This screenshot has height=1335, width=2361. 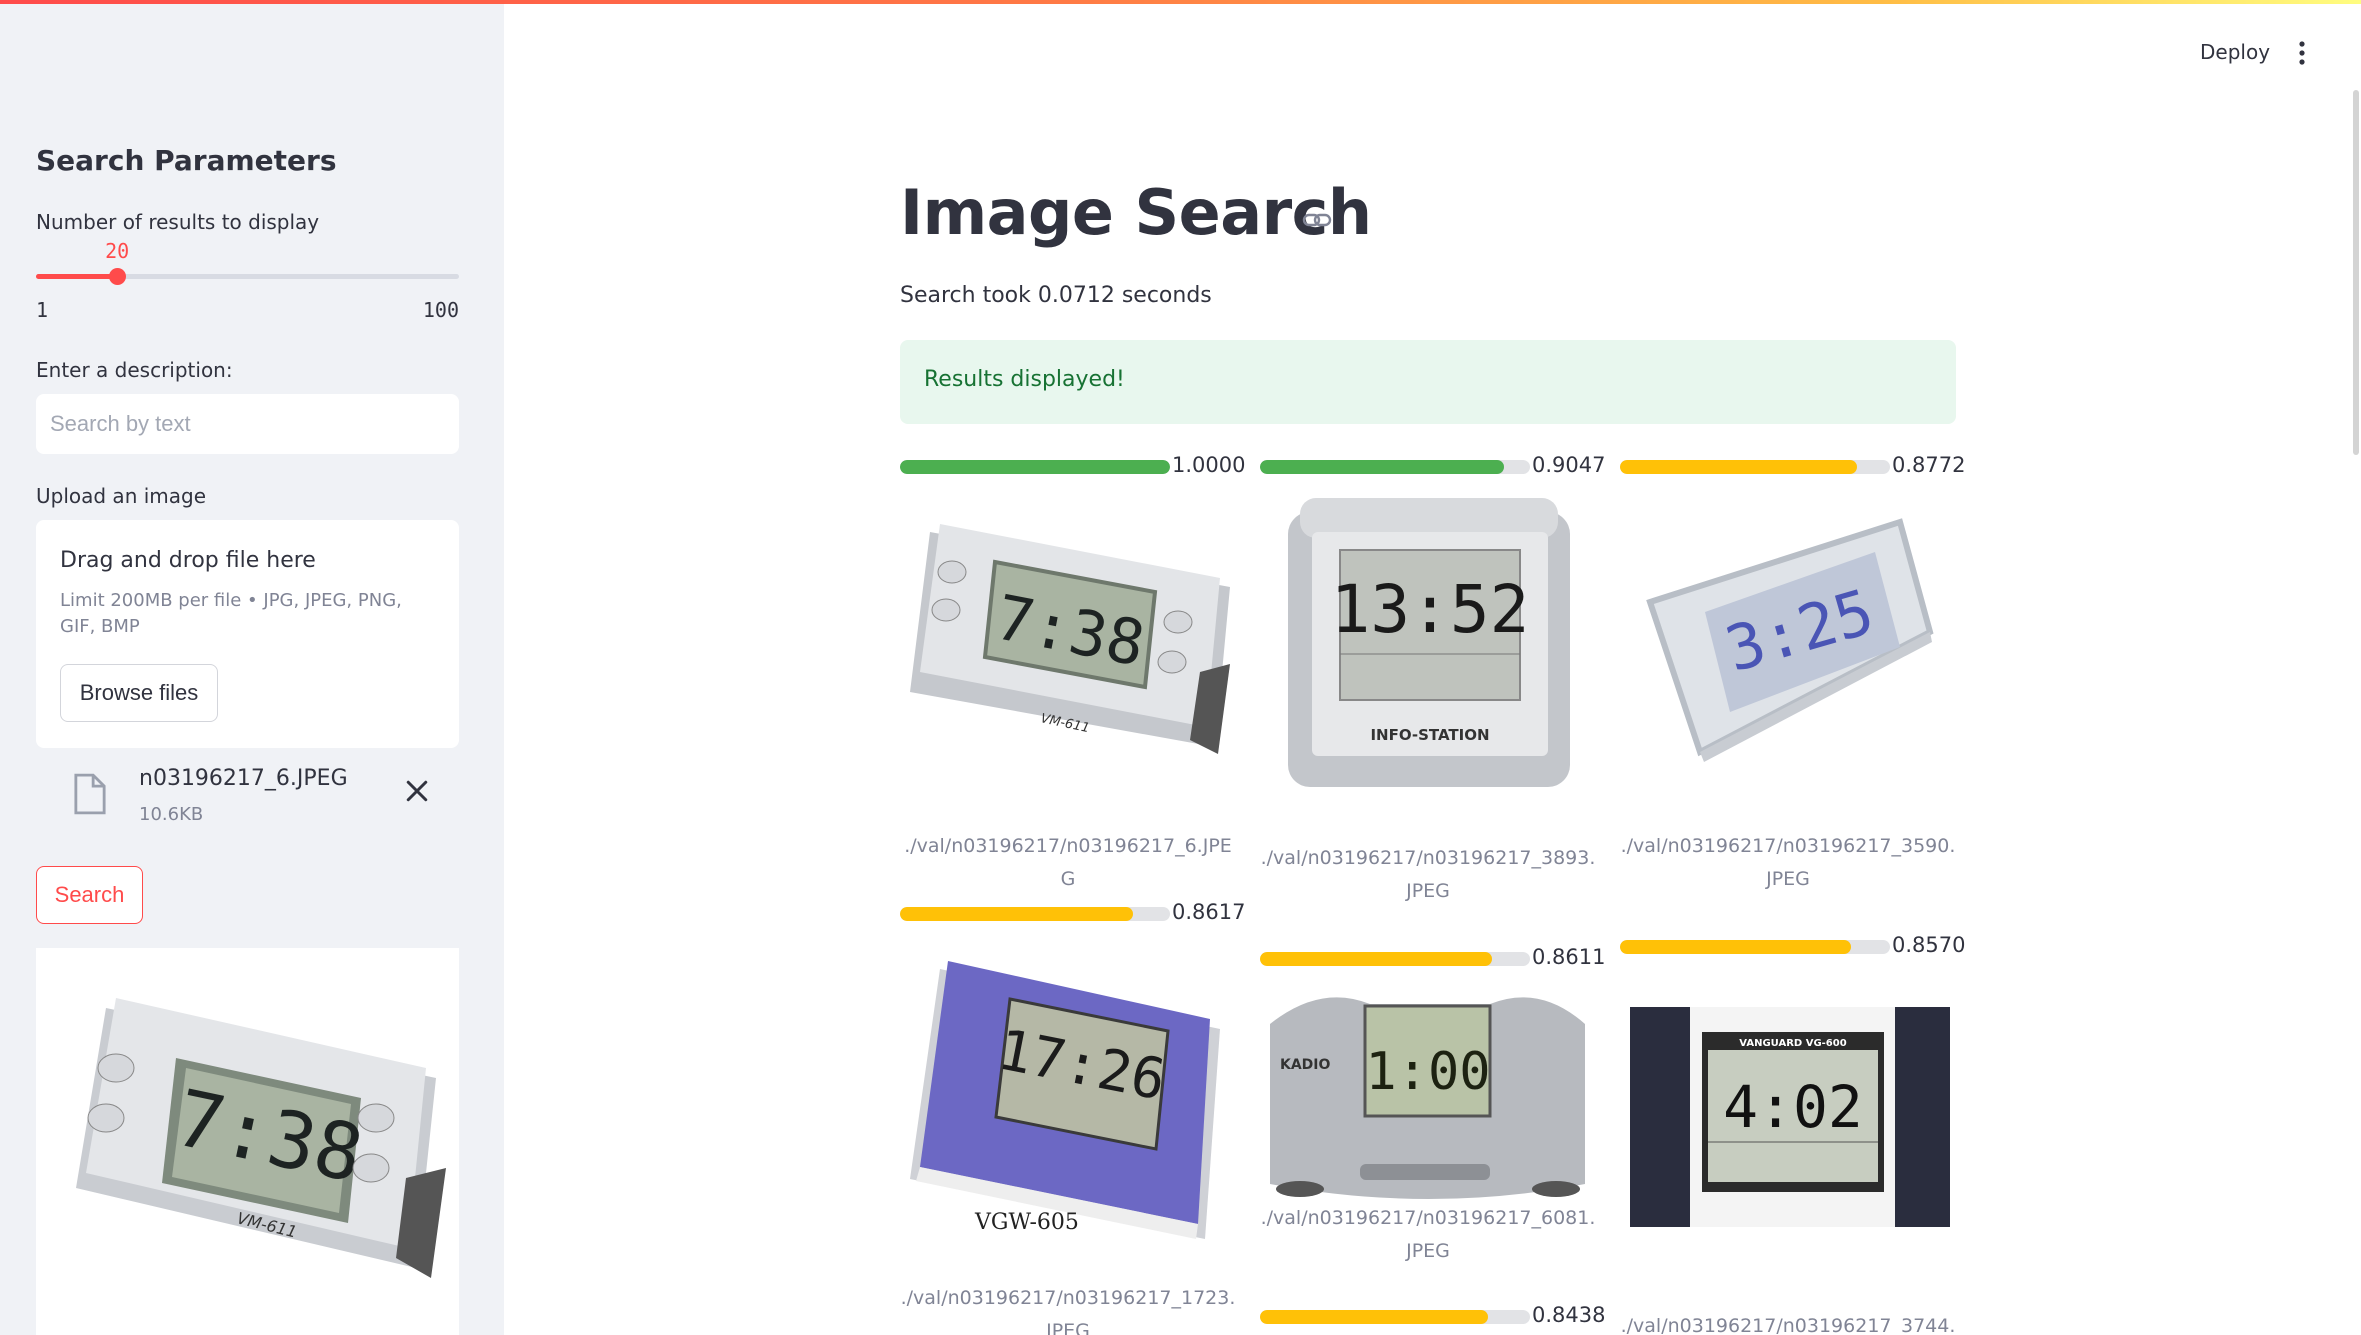 What do you see at coordinates (1026, 1222) in the screenshot?
I see `clock-model-text: VGW-605` at bounding box center [1026, 1222].